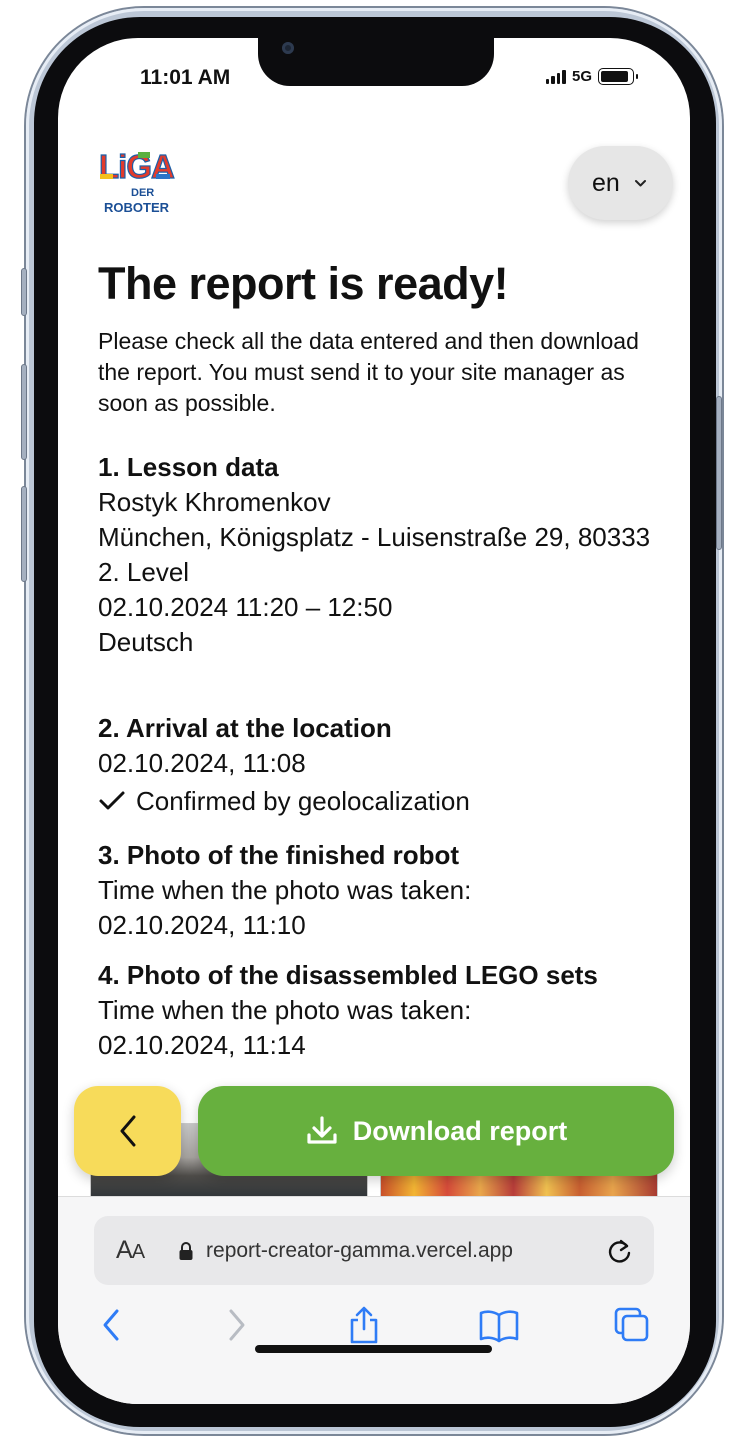 This screenshot has height=1448, width=750. Describe the element at coordinates (376, 62) in the screenshot. I see `dynamic-notch` at that location.